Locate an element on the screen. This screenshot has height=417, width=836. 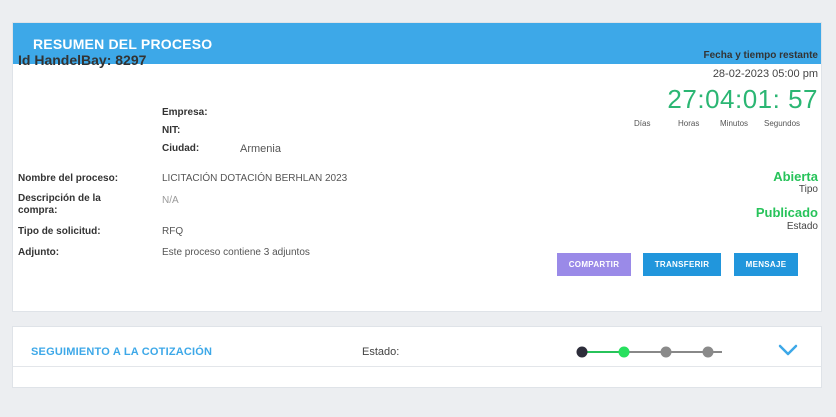
nombre-value: LICITACIÓN DOTACIÓN BERHLAN 2023 is located at coordinates (255, 178).